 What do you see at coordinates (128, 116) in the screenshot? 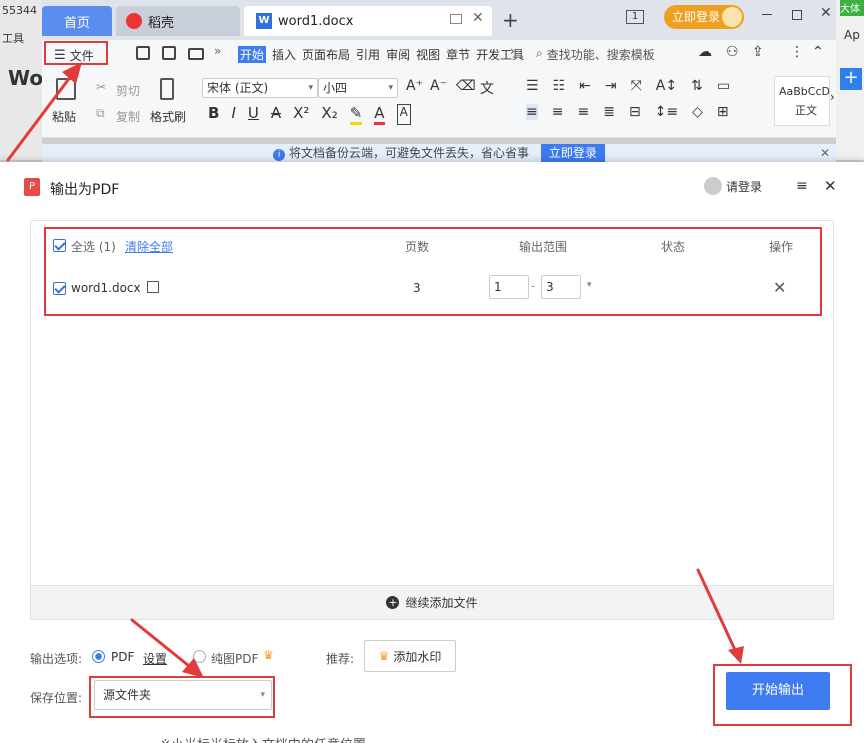
I see `copy-label: 复制` at bounding box center [128, 116].